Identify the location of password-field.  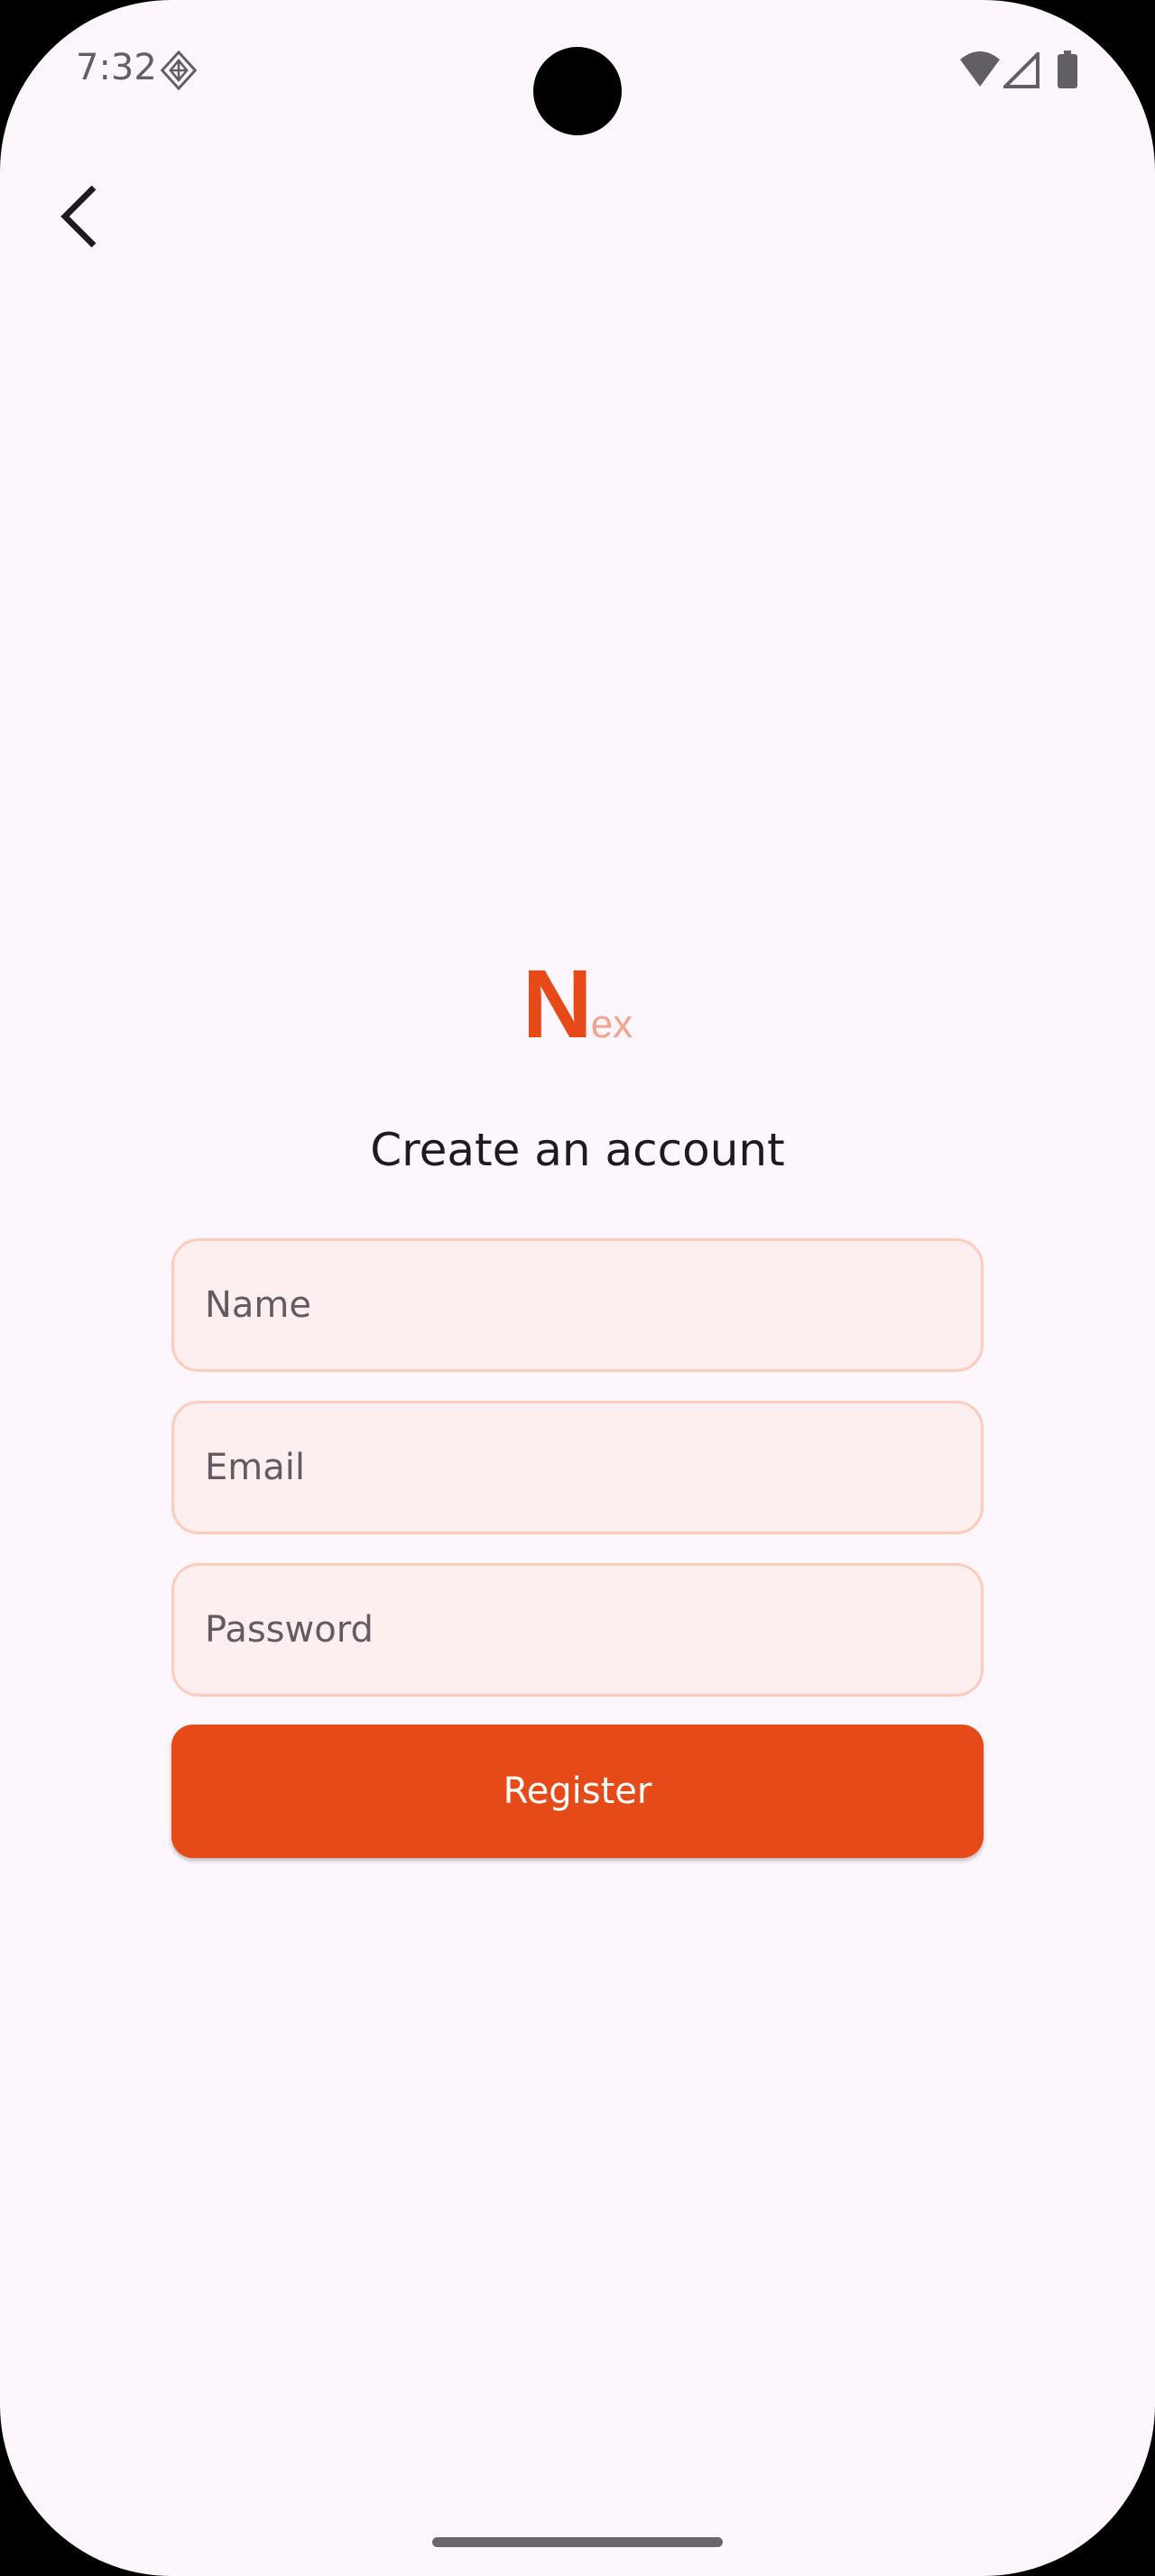
(577, 1630).